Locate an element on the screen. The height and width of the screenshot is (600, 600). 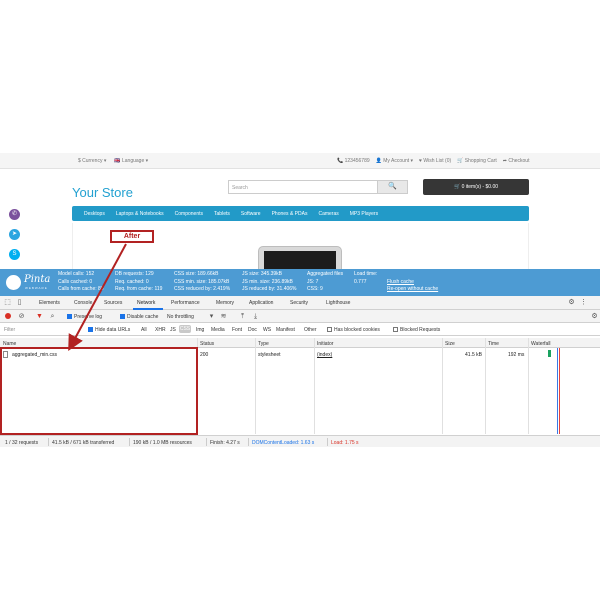
inspect-icon: ⬚ is located at coordinates (7, 302).